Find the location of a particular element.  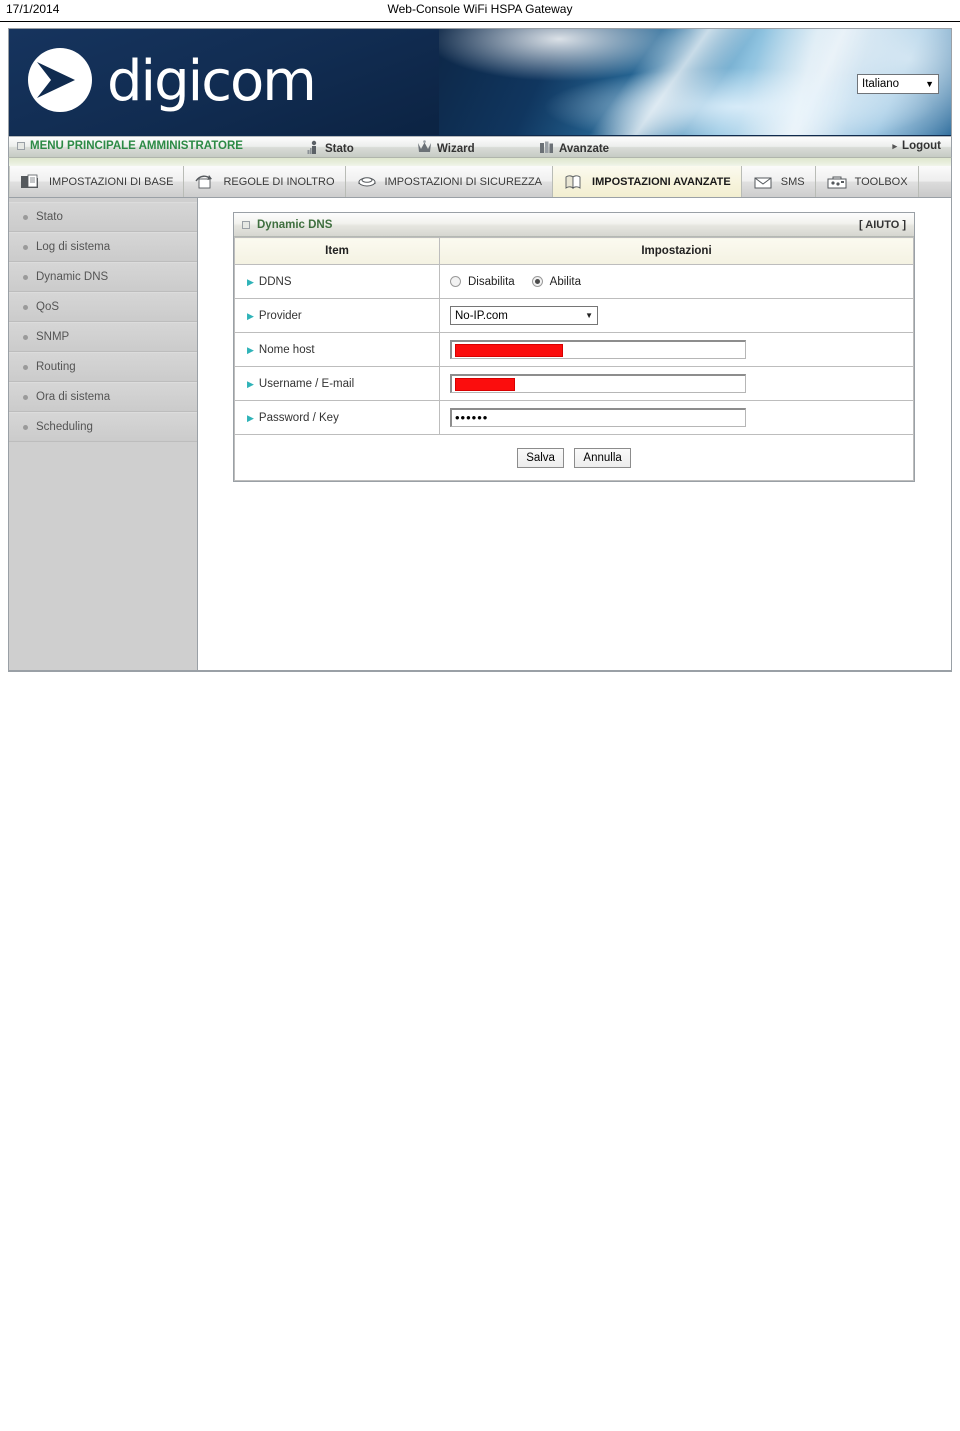

tab-sms: SMS is located at coordinates (778, 181).